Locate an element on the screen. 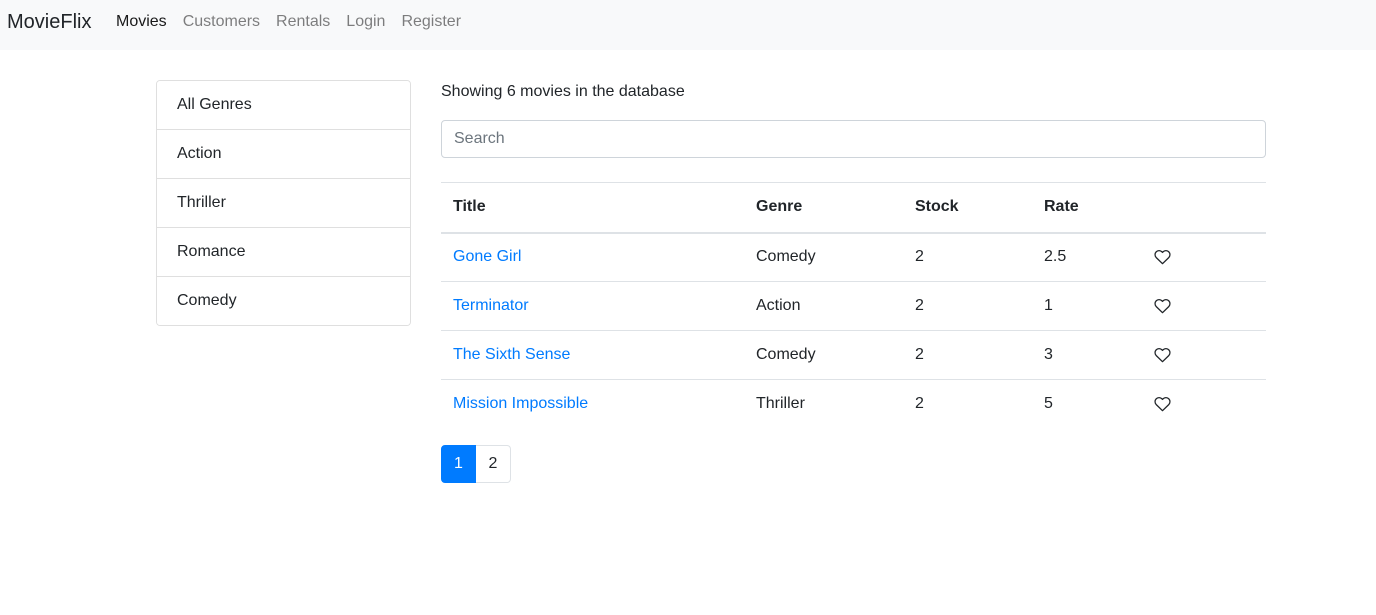 The height and width of the screenshot is (615, 1376). table-row: Terminator Action 2 1 is located at coordinates (853, 306).